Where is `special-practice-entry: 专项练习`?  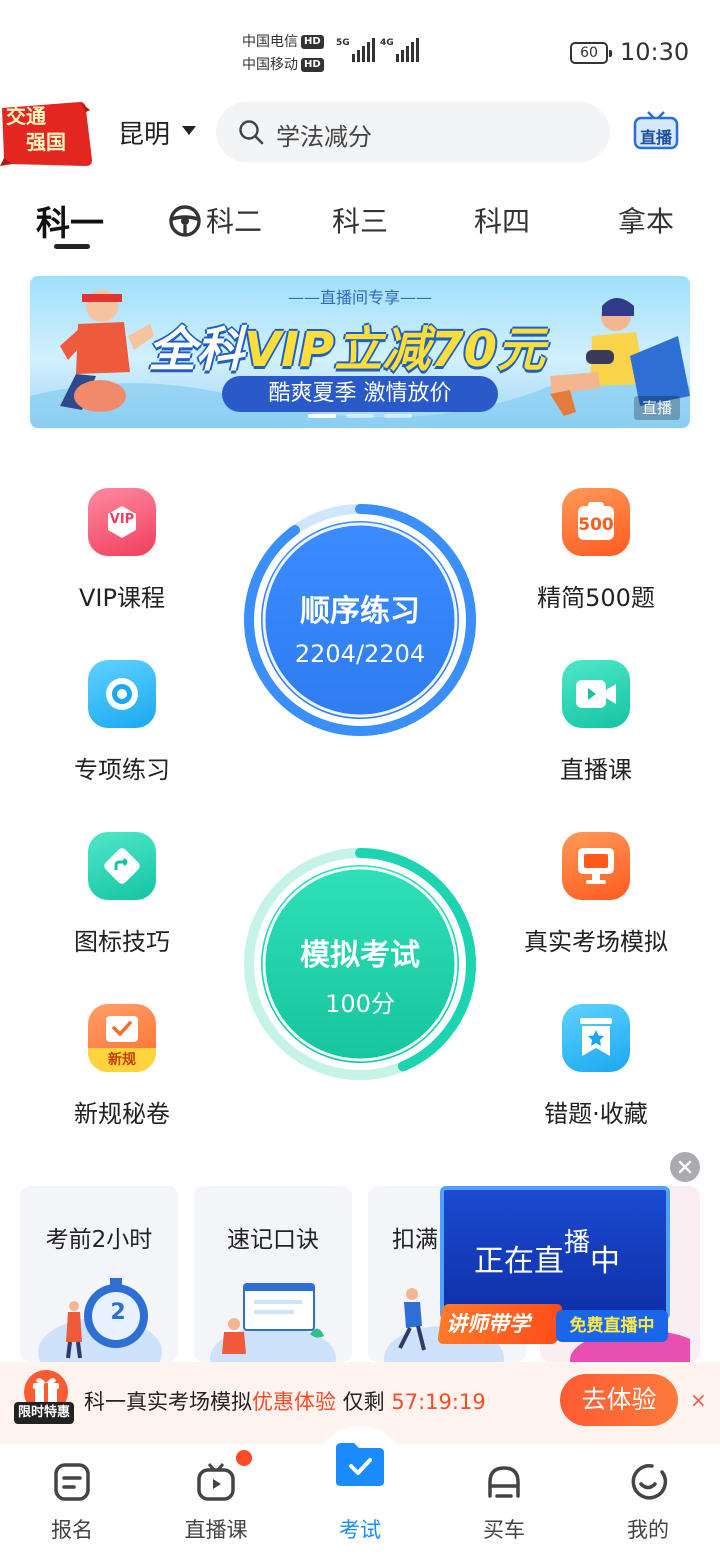
special-practice-entry: 专项练习 is located at coordinates (122, 722).